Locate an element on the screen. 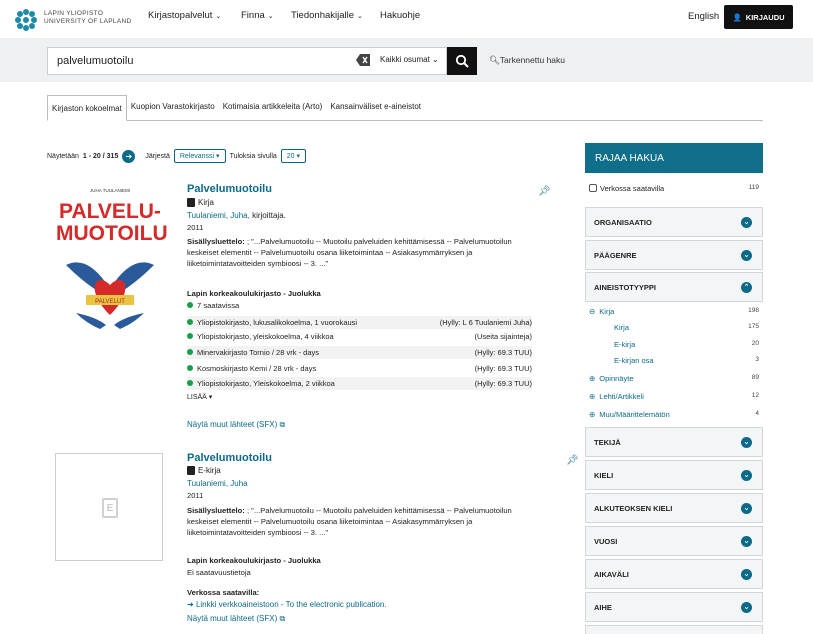 Image resolution: width=813 pixels, height=634 pixels. search-button is located at coordinates (462, 61).